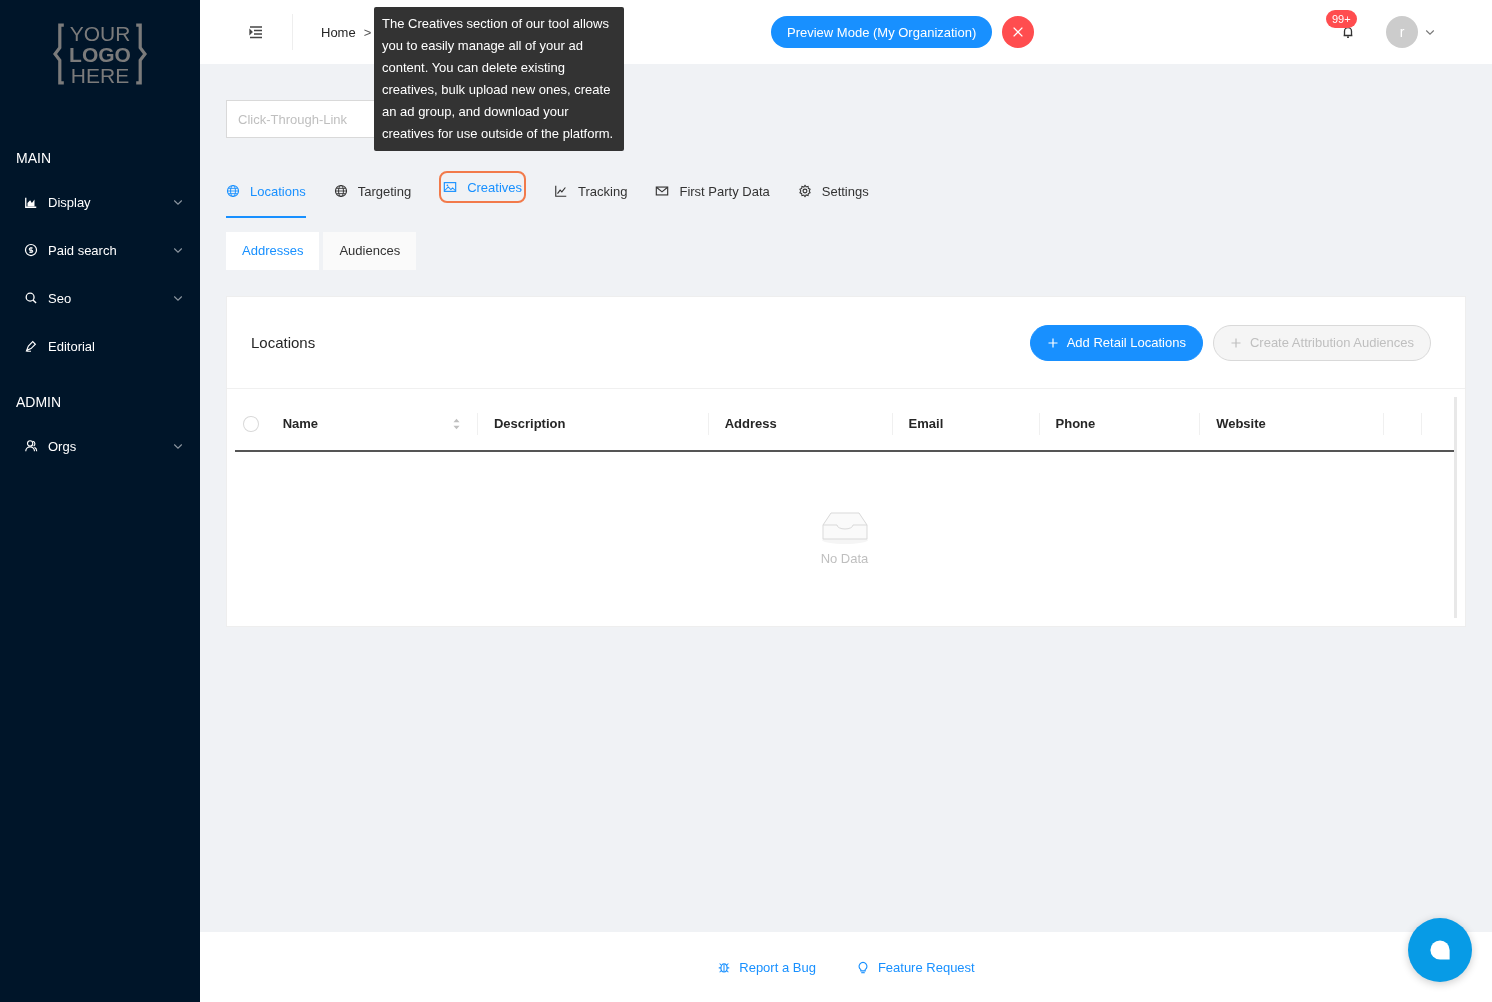 Image resolution: width=1492 pixels, height=1002 pixels. Describe the element at coordinates (380, 423) in the screenshot. I see `column-header: Name` at that location.